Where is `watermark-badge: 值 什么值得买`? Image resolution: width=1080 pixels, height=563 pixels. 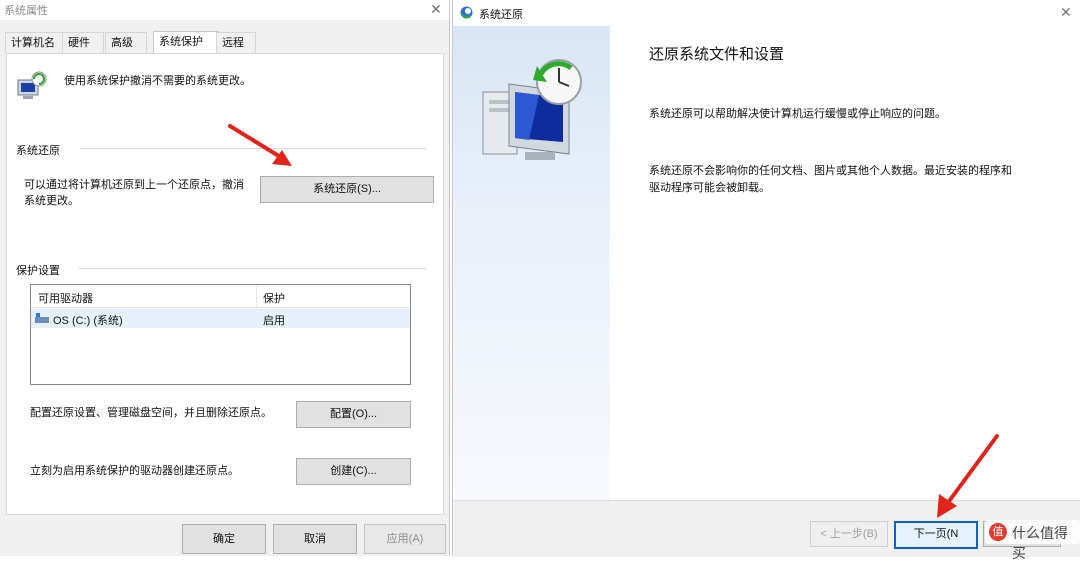 watermark-badge: 值 什么值得买 is located at coordinates (1032, 540).